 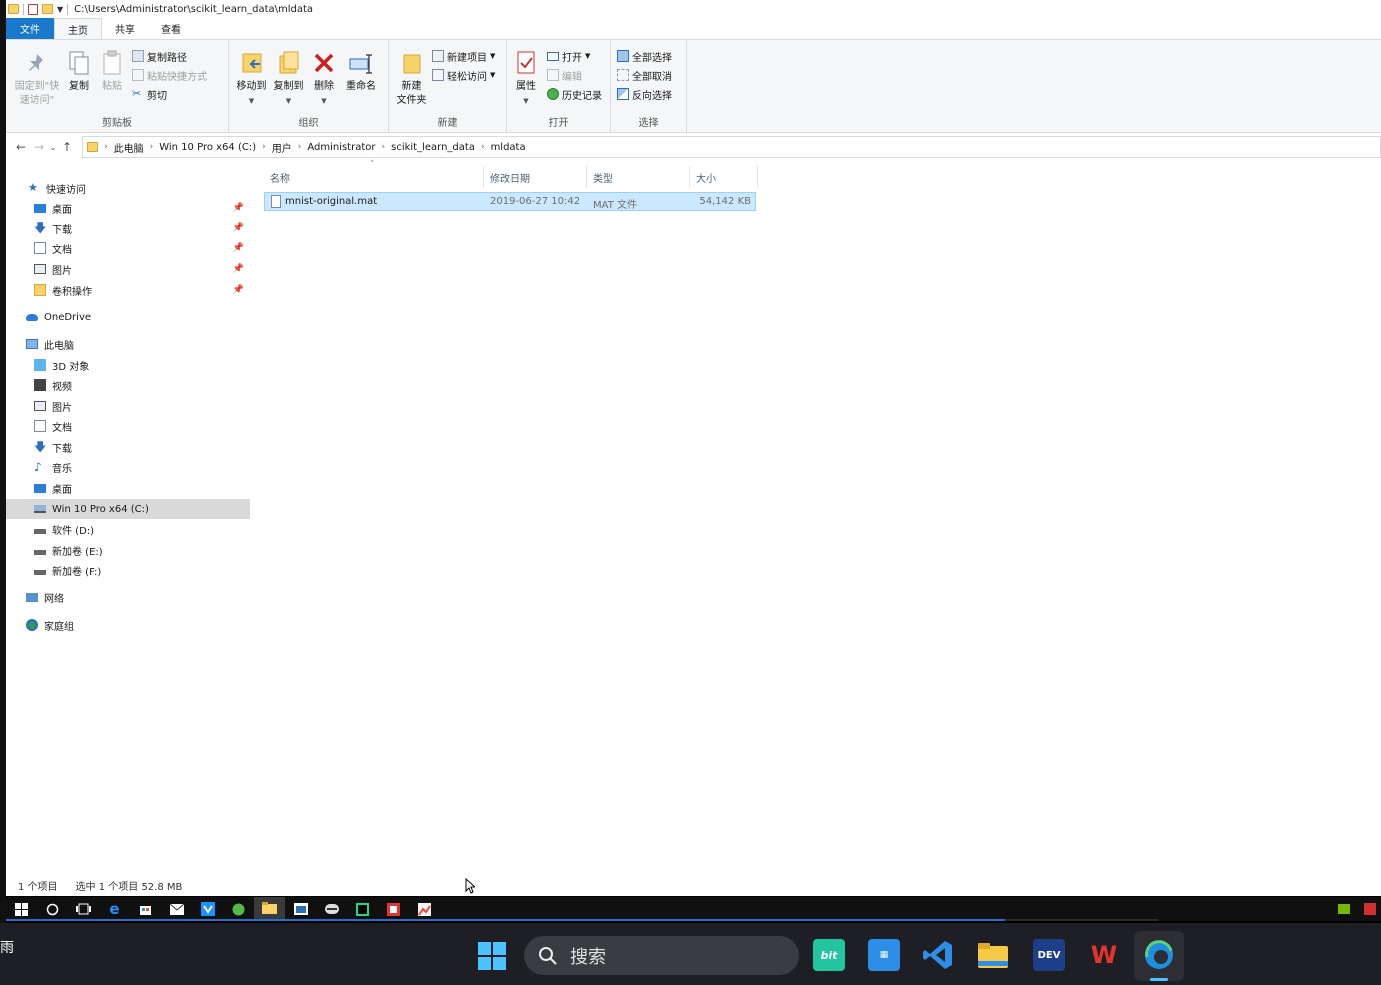 What do you see at coordinates (207, 909) in the screenshot?
I see `vs-installer-icon` at bounding box center [207, 909].